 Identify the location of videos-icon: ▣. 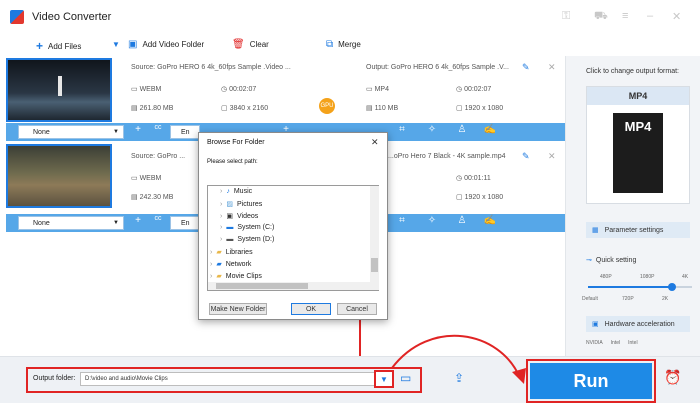
(229, 216).